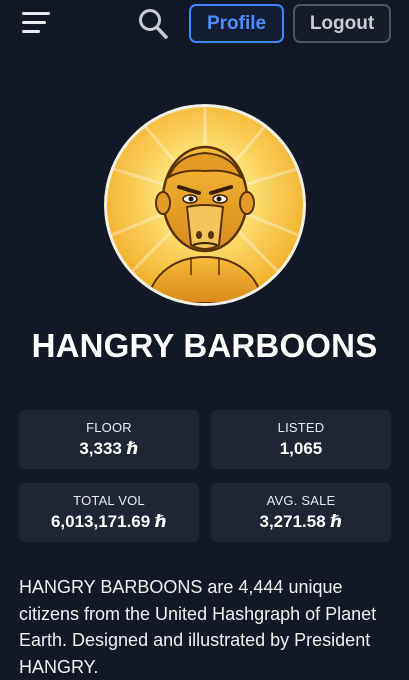 The width and height of the screenshot is (409, 680). I want to click on stat-value: 6,013,171.69 ℏ, so click(109, 521).